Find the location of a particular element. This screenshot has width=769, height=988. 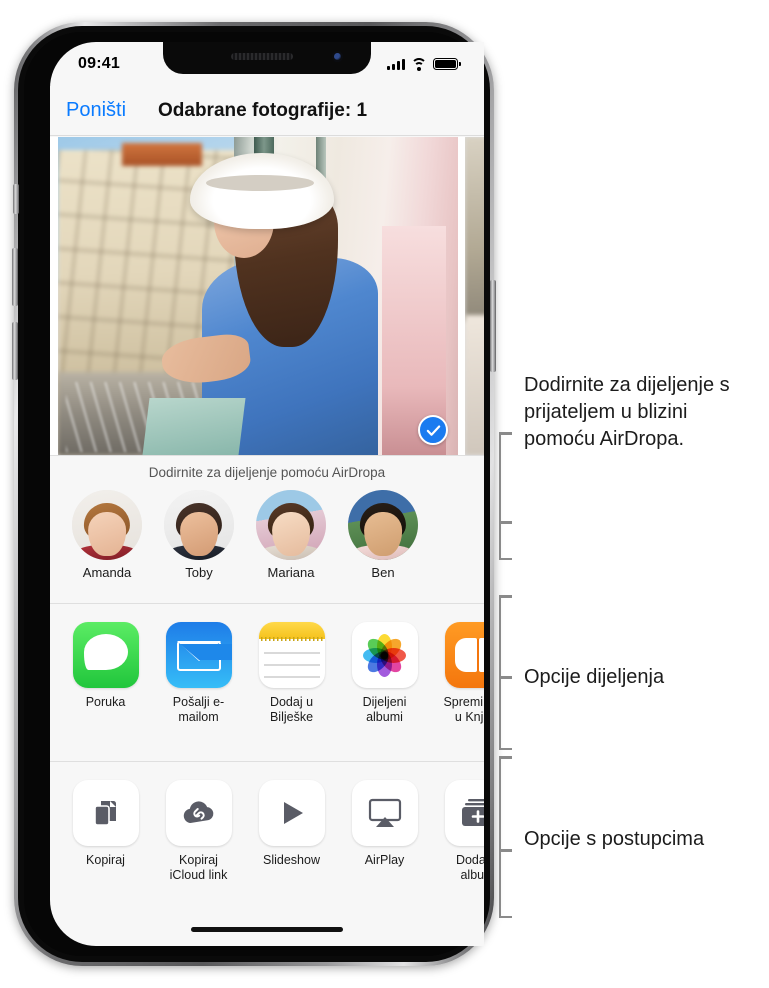

action-add-to-album: Dodaj u album is located at coordinates (462, 832).